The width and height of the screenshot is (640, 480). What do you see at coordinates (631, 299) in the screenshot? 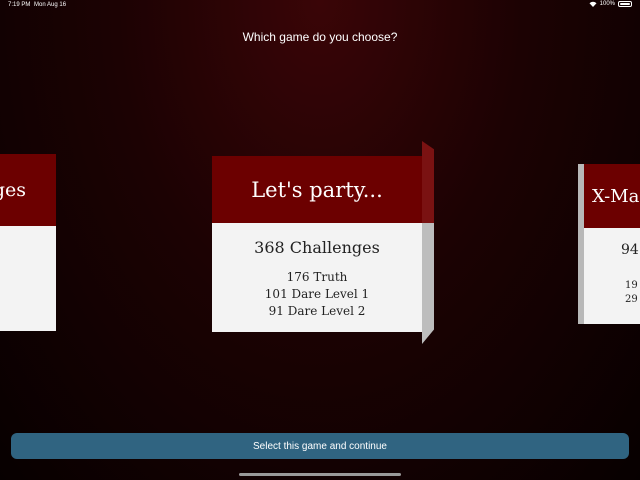
I see `card-line: 29` at bounding box center [631, 299].